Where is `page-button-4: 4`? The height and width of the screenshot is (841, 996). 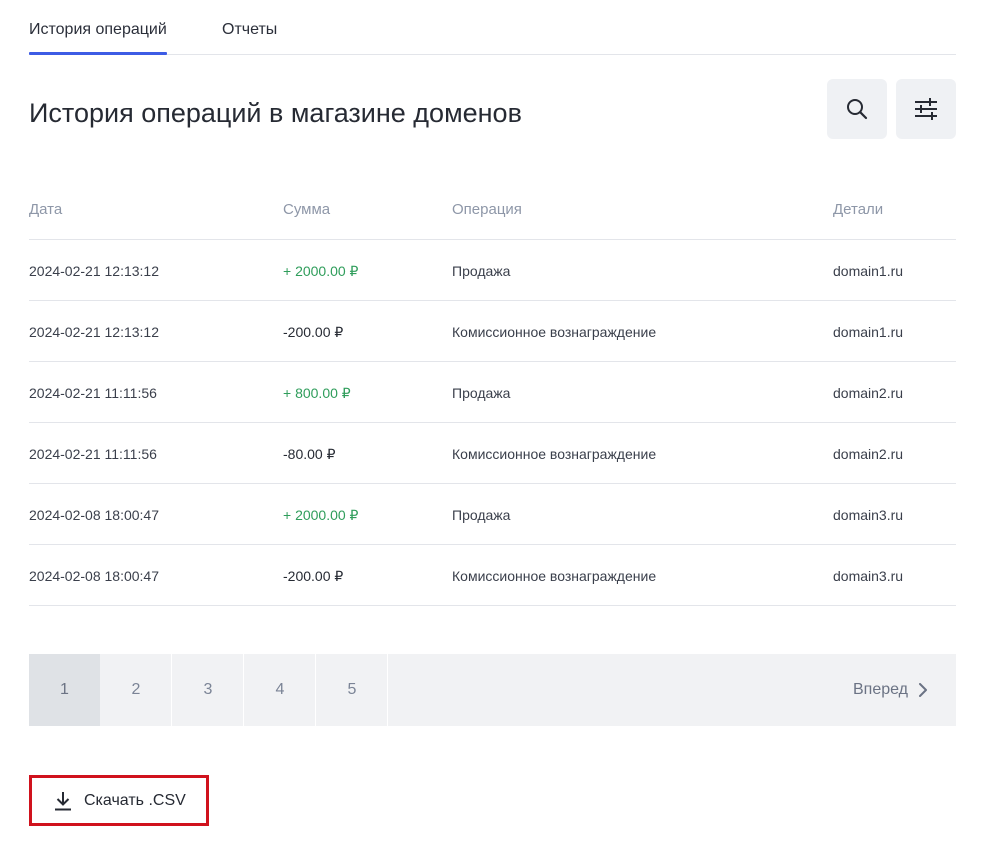
page-button-4: 4 is located at coordinates (280, 690).